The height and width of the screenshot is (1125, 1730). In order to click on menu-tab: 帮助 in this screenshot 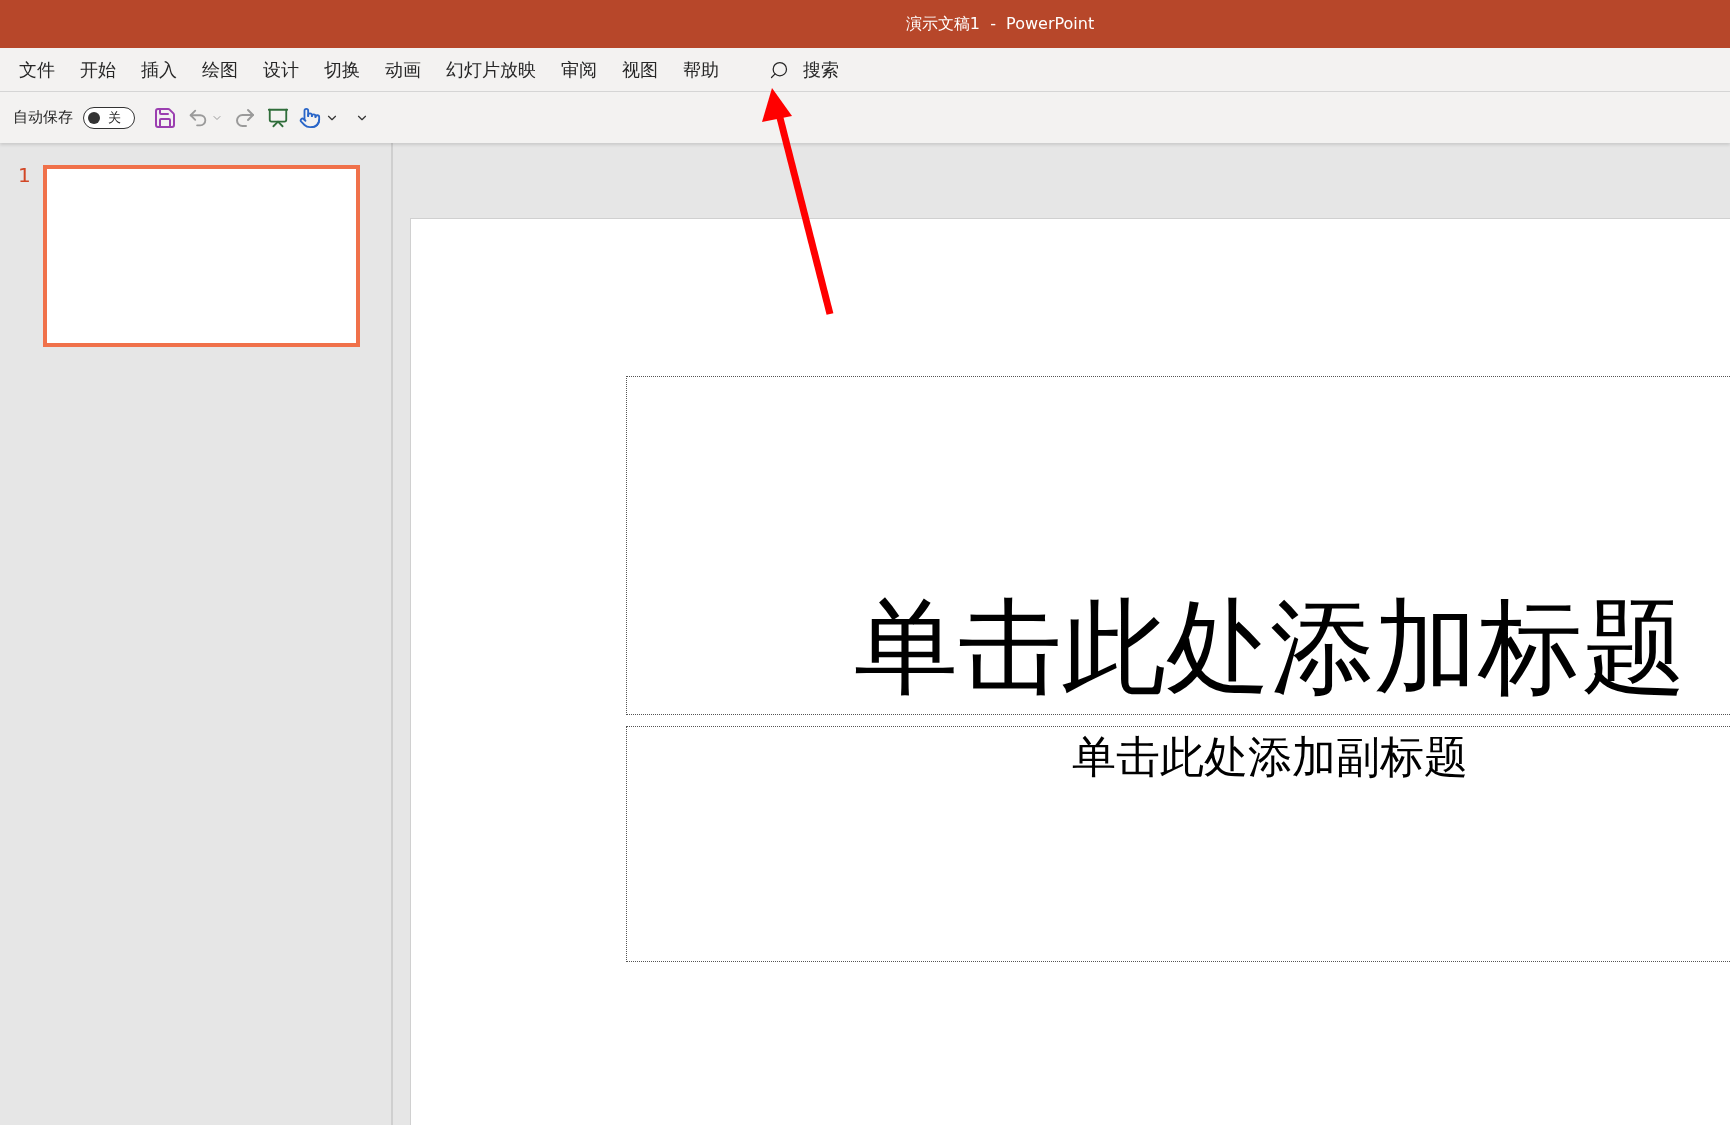, I will do `click(701, 69)`.